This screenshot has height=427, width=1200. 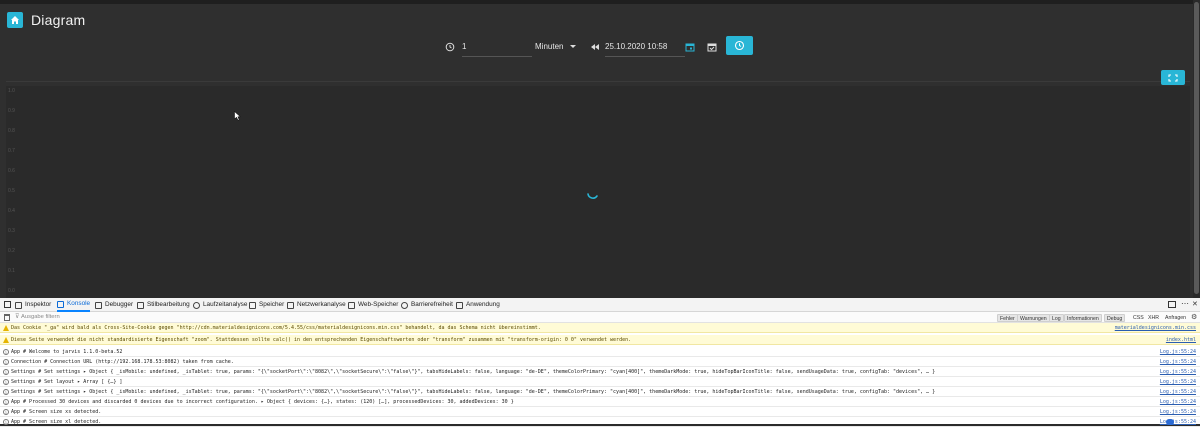 What do you see at coordinates (1155, 327) in the screenshot?
I see `console-source-link: materialdesignicons.min.css` at bounding box center [1155, 327].